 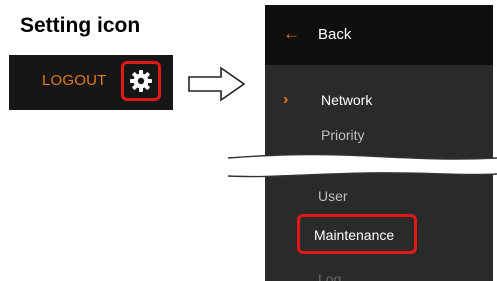 I want to click on menu-item-user: User, so click(x=333, y=196).